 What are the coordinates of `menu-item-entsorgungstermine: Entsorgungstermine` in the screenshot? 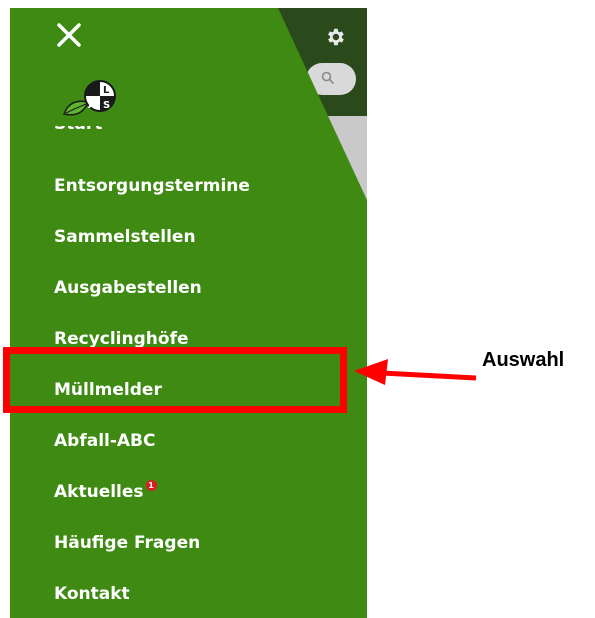 It's located at (152, 186).